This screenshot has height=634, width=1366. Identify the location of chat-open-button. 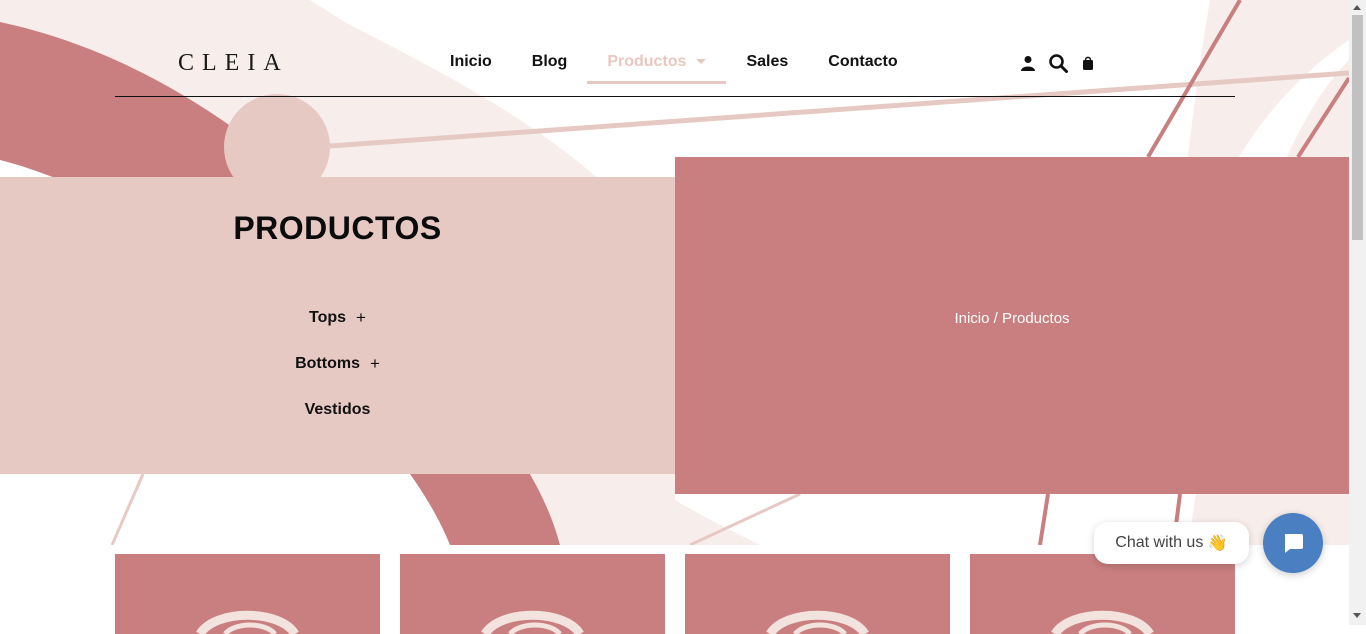
(1293, 543).